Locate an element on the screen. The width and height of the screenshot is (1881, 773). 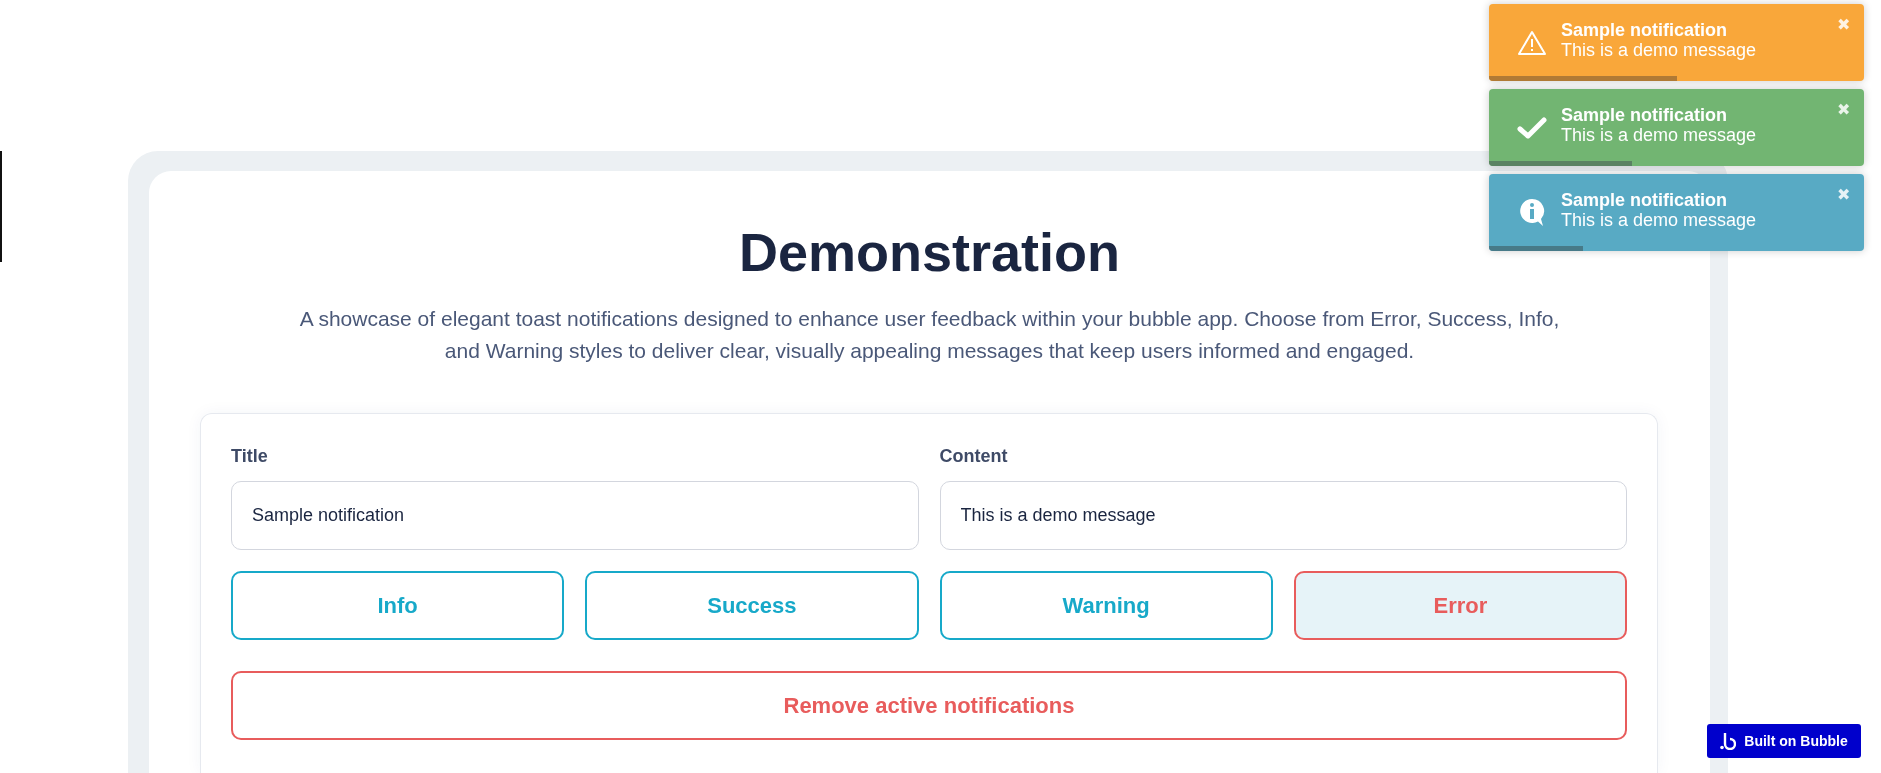
page-title: Demonstration is located at coordinates (929, 252).